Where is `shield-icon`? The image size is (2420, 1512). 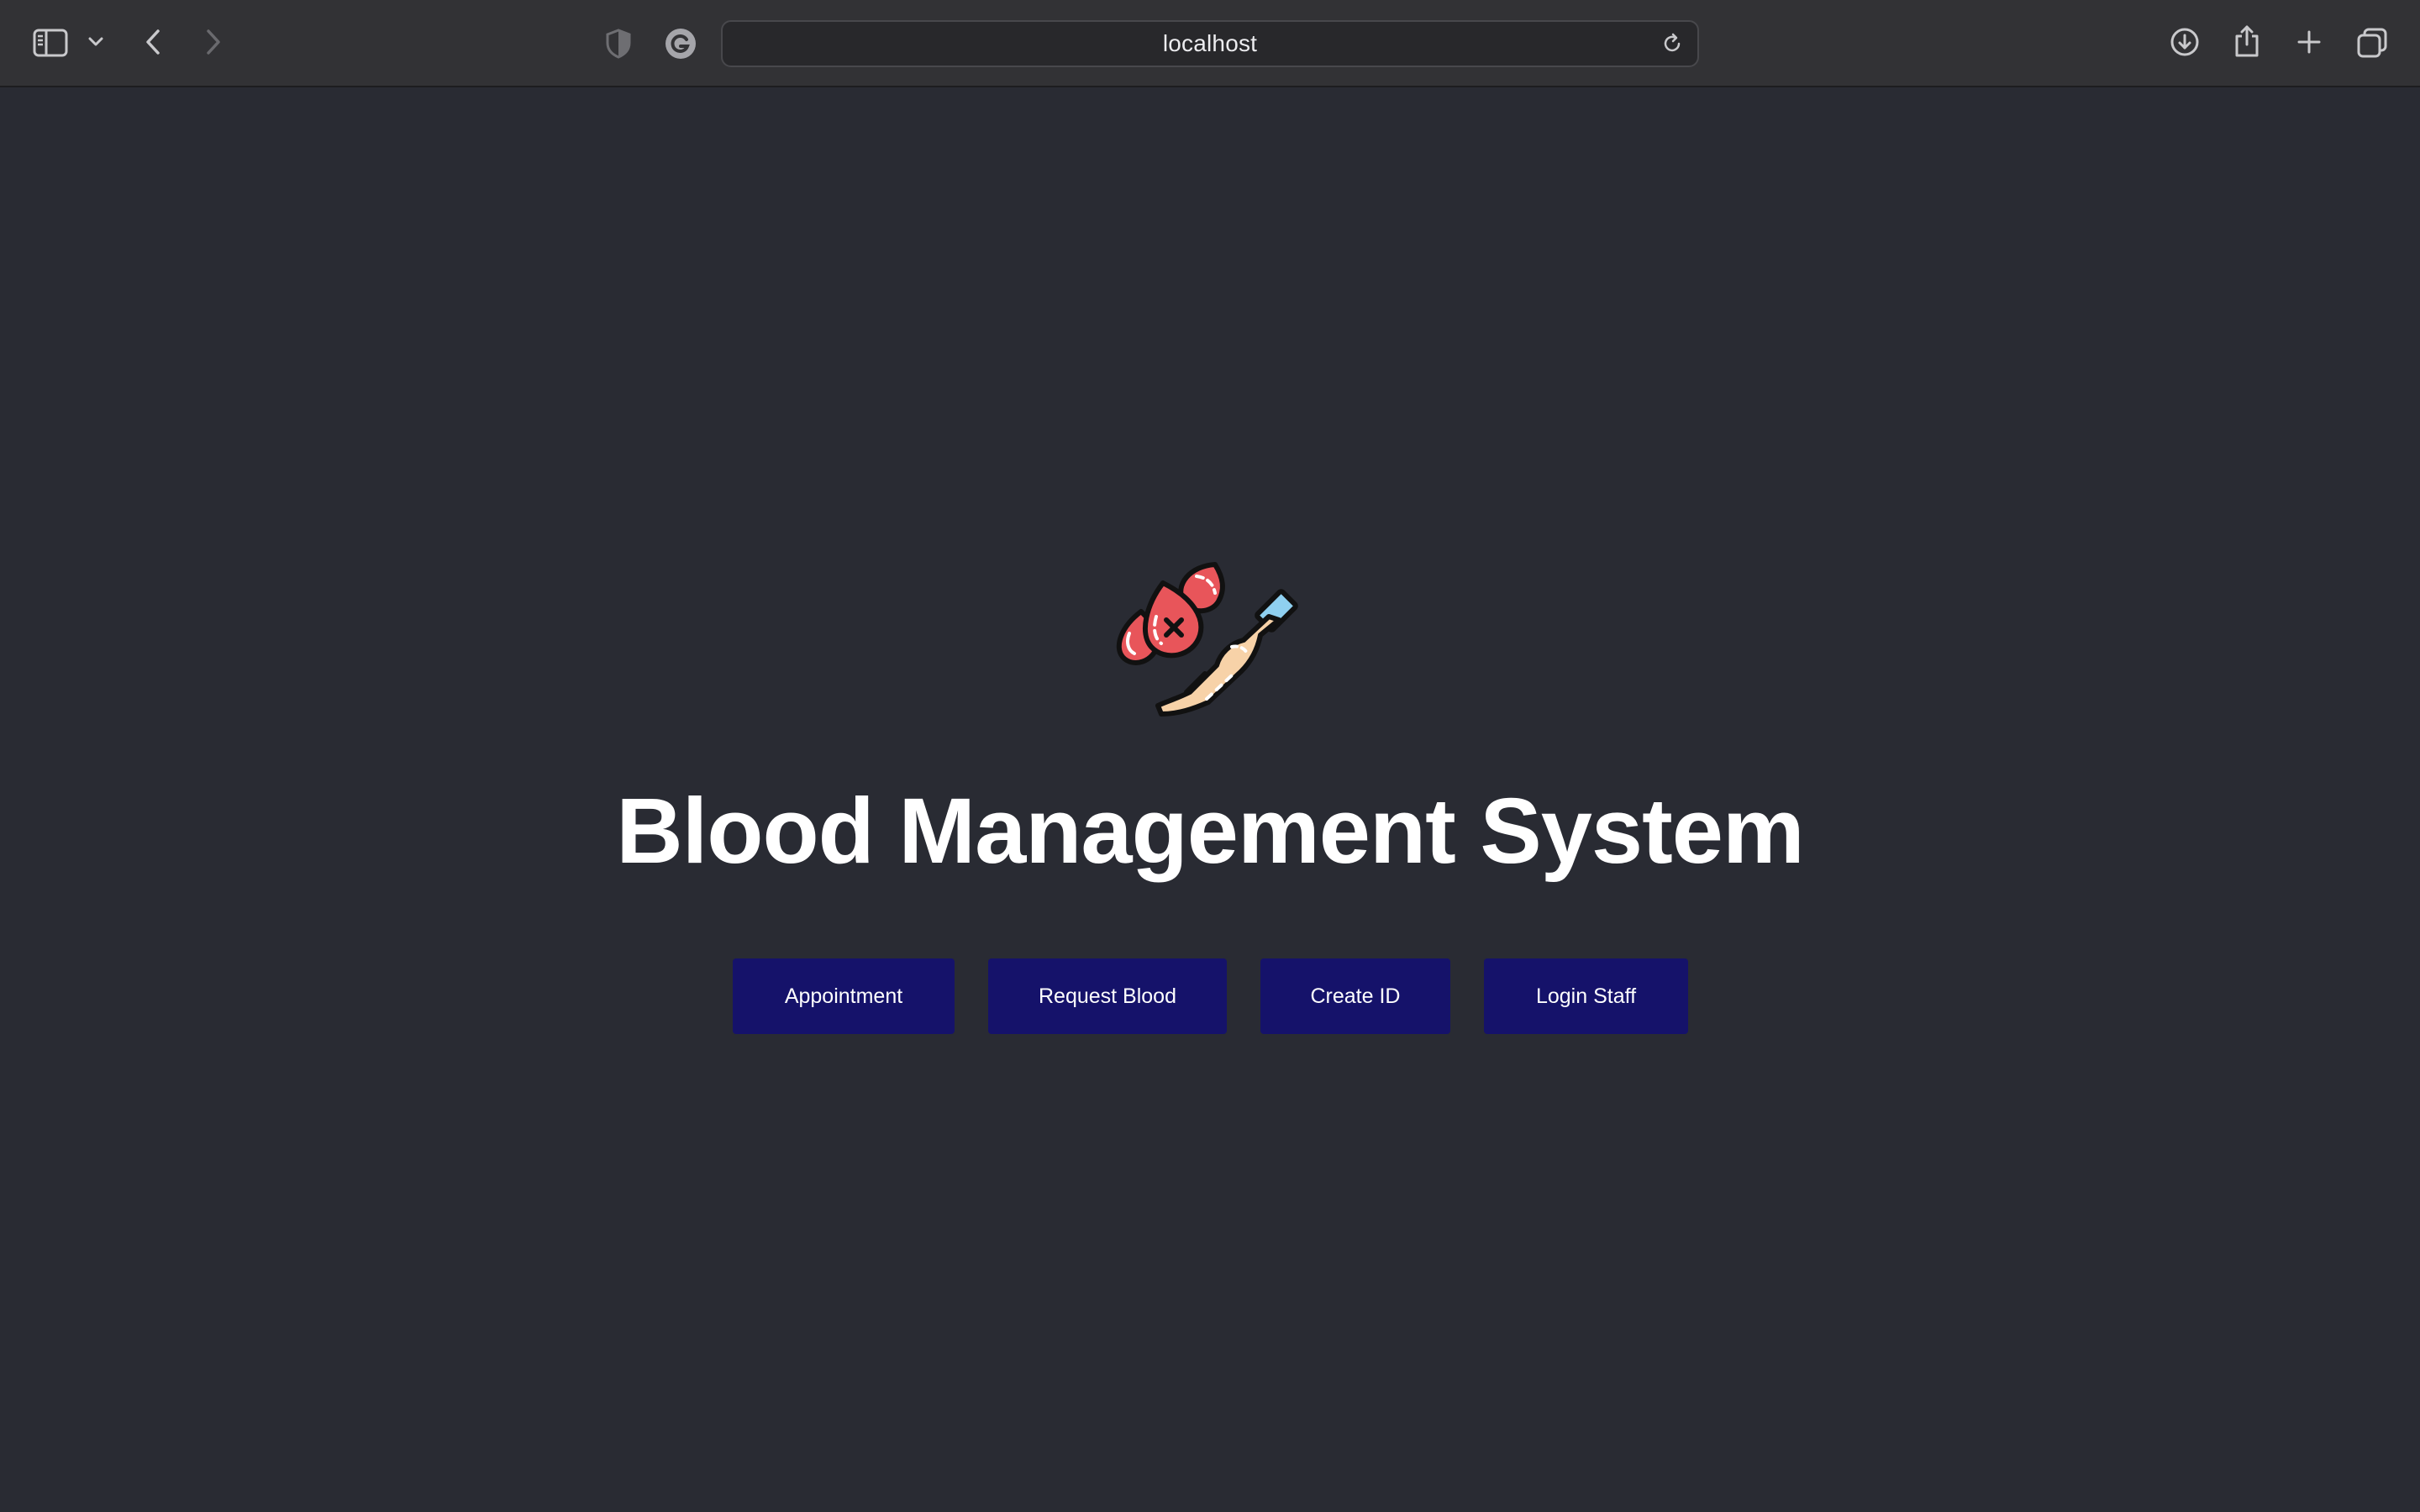
shield-icon is located at coordinates (618, 43).